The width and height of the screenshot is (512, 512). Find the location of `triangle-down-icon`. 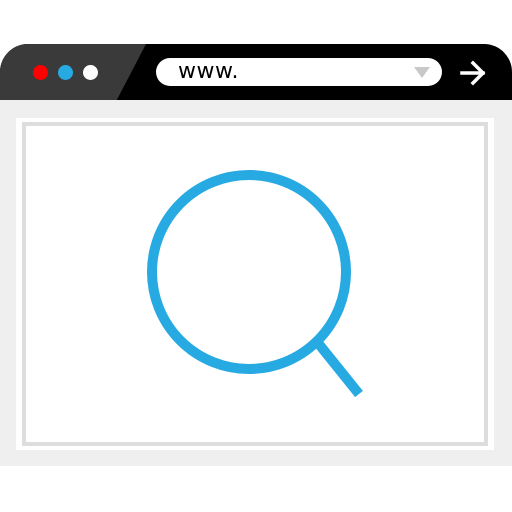

triangle-down-icon is located at coordinates (422, 72).